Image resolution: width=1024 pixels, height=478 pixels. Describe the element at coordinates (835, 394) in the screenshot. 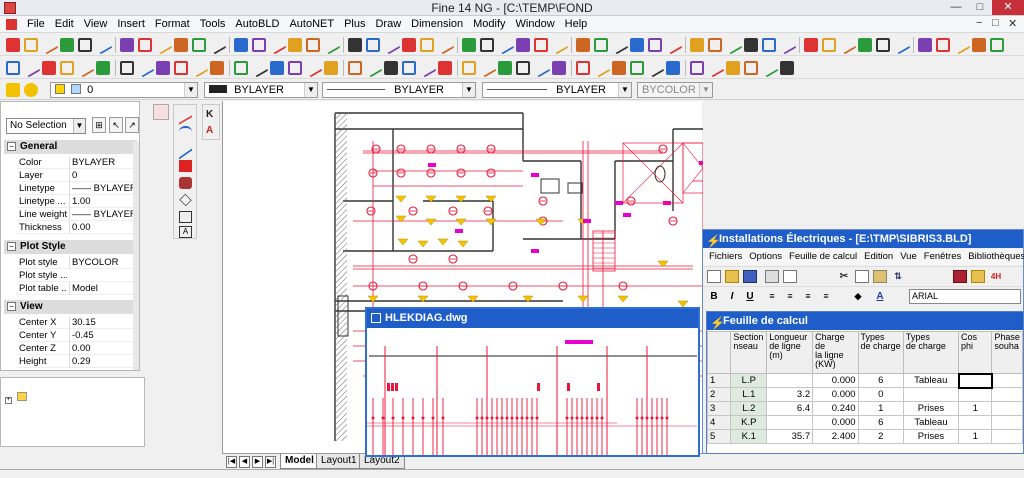

I see `table-cell: 0.000` at that location.